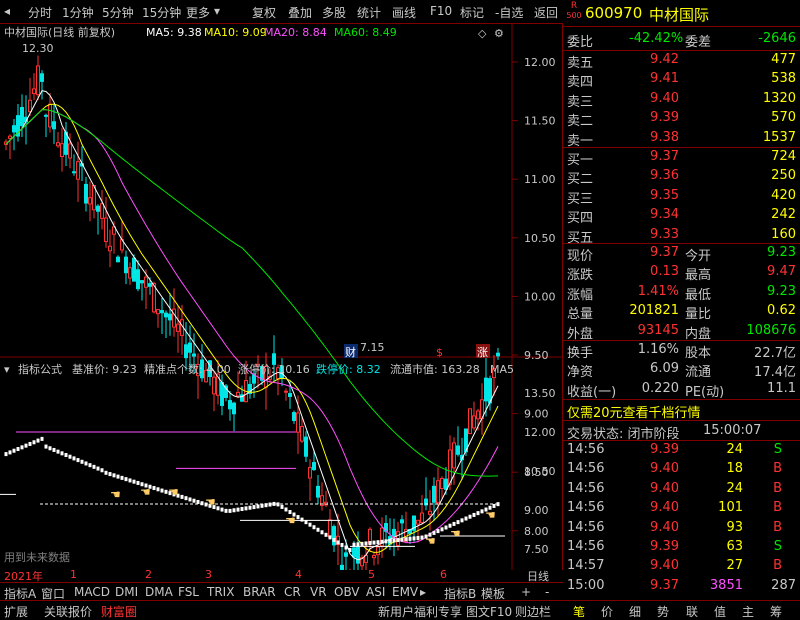 This screenshot has height=620, width=800. I want to click on sell-price: 9.41, so click(651, 78).